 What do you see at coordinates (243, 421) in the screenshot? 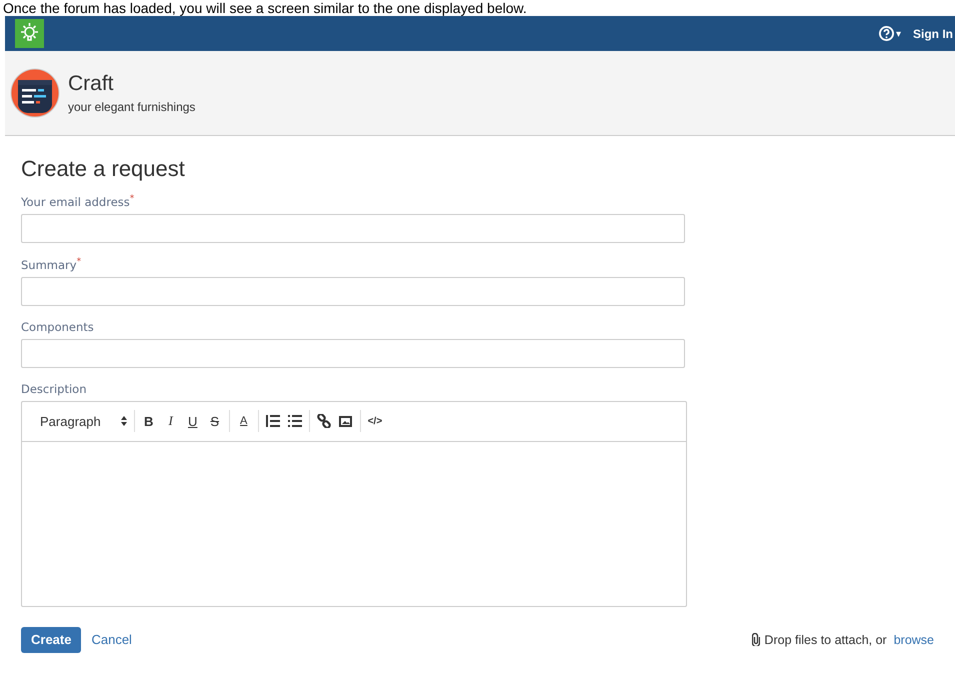
I see `text-color-button: A` at bounding box center [243, 421].